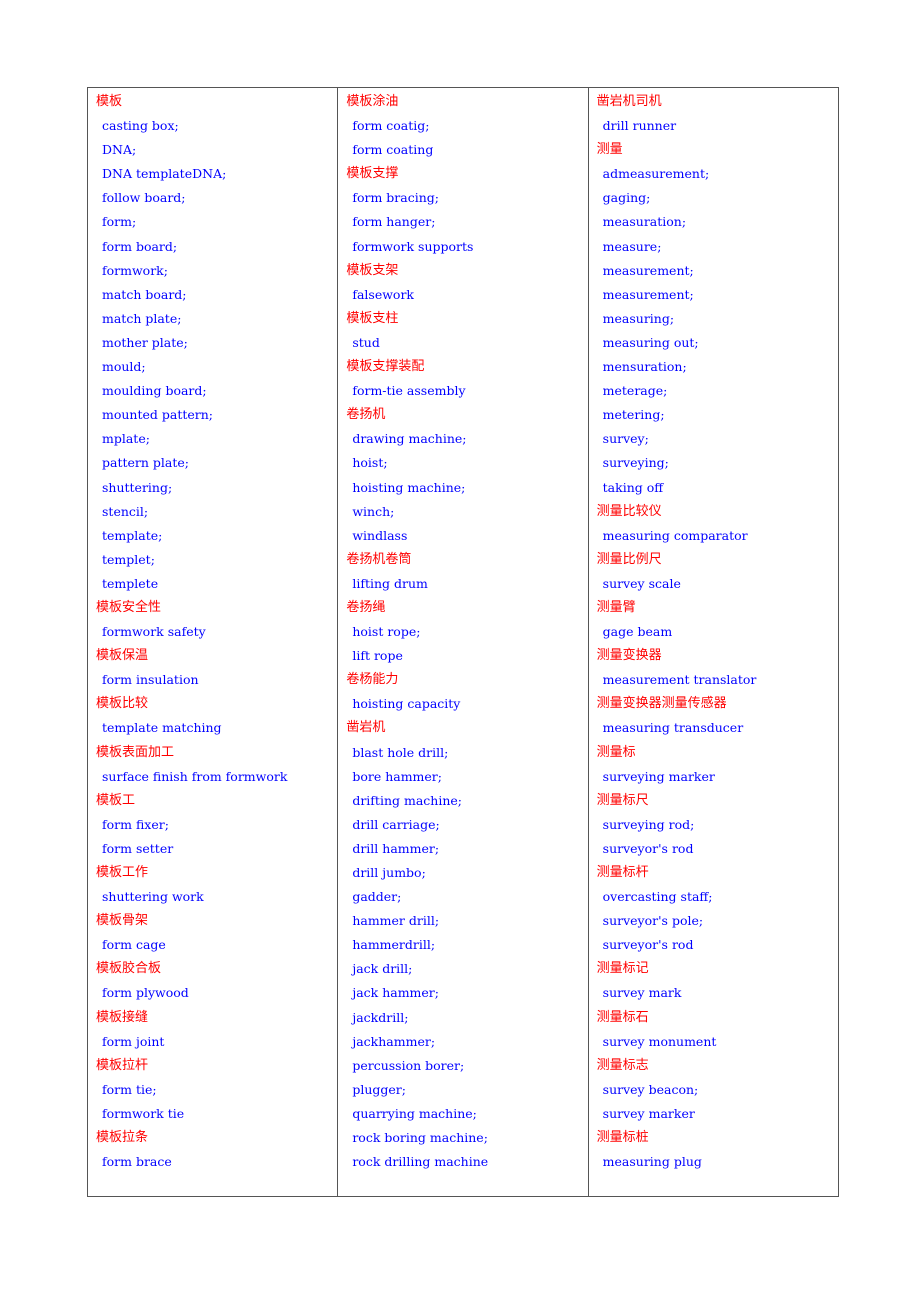  I want to click on glossary-translation: formwork supports, so click(413, 246).